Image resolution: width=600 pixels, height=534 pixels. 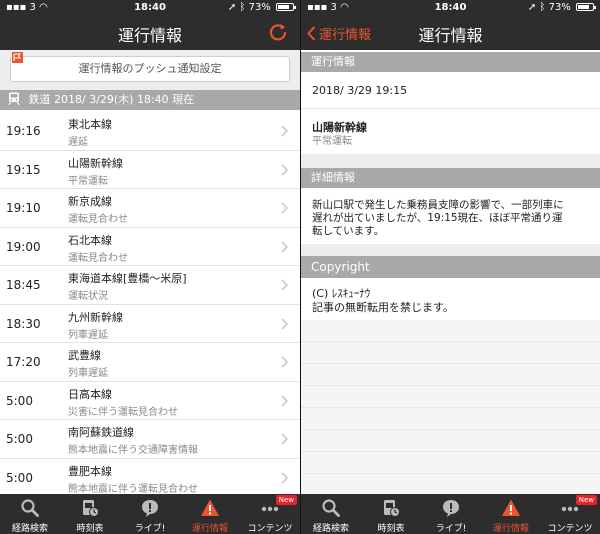 What do you see at coordinates (450, 35) in the screenshot?
I see `page-title: 運行情報` at bounding box center [450, 35].